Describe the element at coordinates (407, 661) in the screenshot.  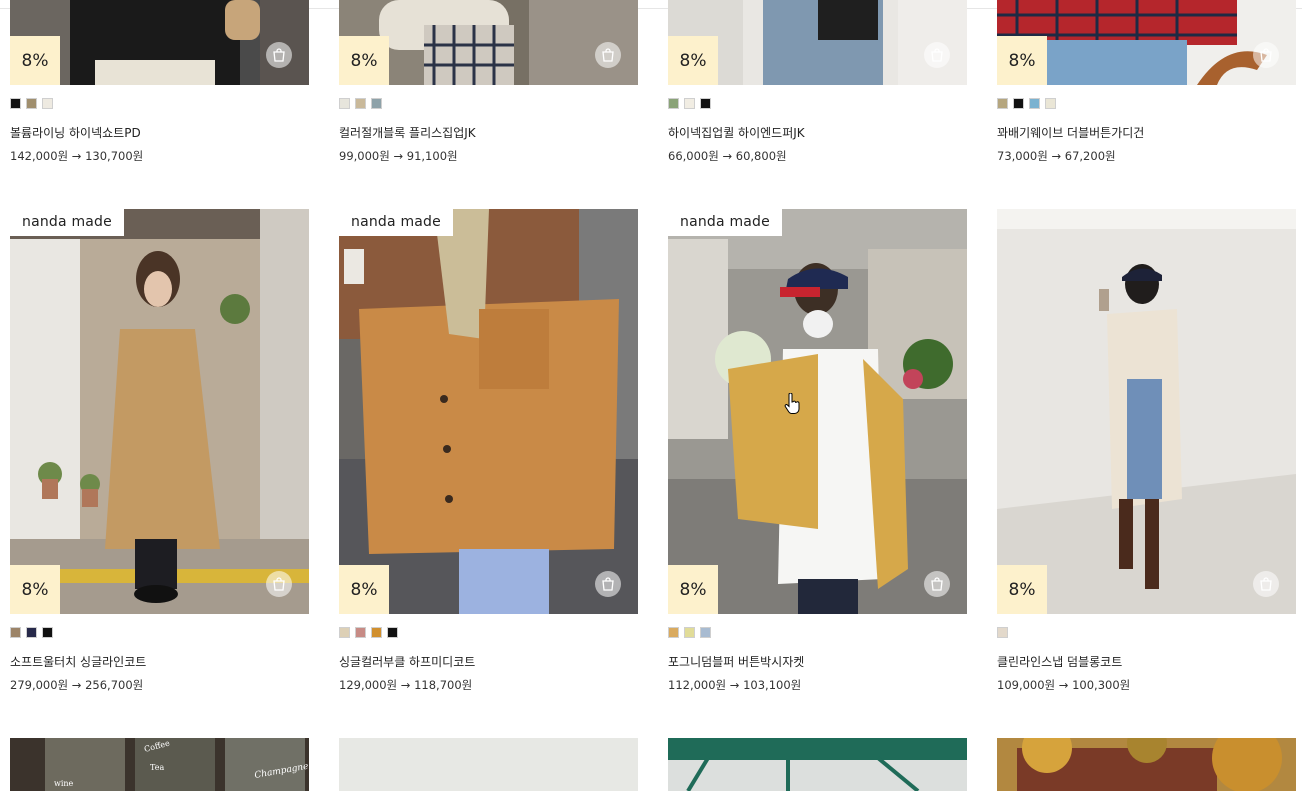
I see `product-name: 싱글컬러부클 하프미디코트` at that location.